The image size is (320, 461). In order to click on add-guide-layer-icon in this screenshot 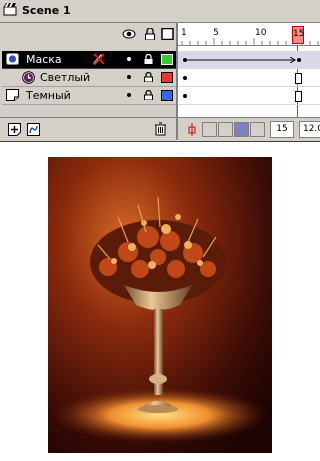, I will do `click(33, 129)`.